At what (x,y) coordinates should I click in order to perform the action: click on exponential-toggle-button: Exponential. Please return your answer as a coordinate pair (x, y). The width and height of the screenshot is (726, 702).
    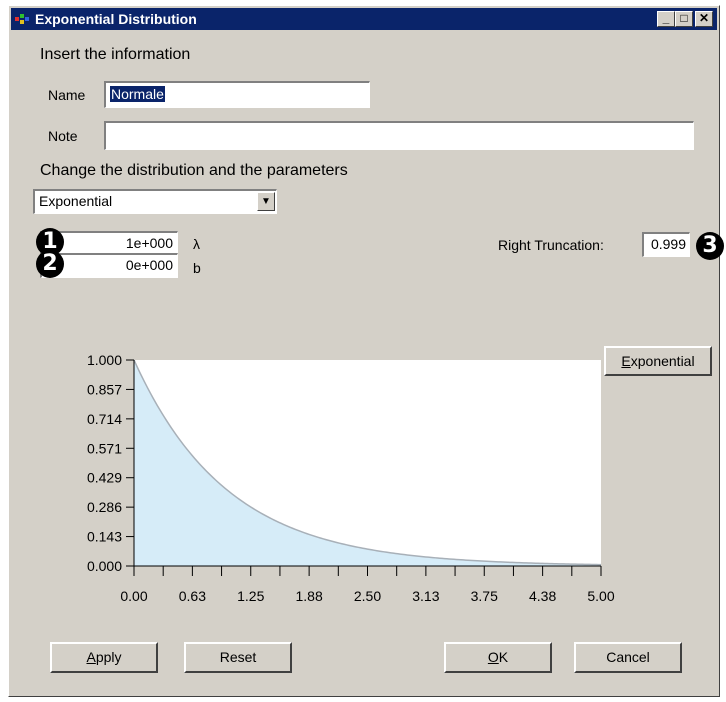
    Looking at the image, I should click on (658, 361).